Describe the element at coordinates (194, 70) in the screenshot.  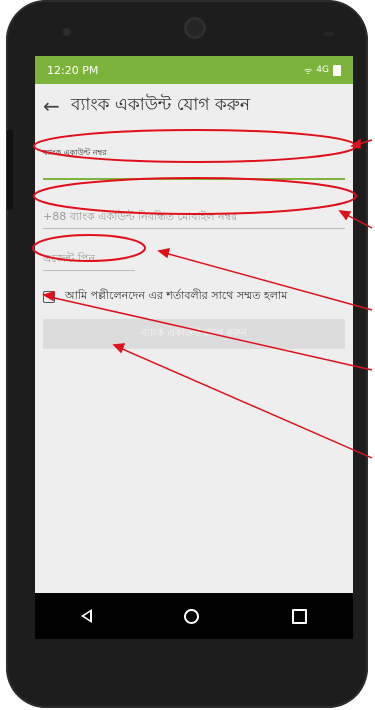
I see `status-bar: 12:20 PM ᯤ 4G` at that location.